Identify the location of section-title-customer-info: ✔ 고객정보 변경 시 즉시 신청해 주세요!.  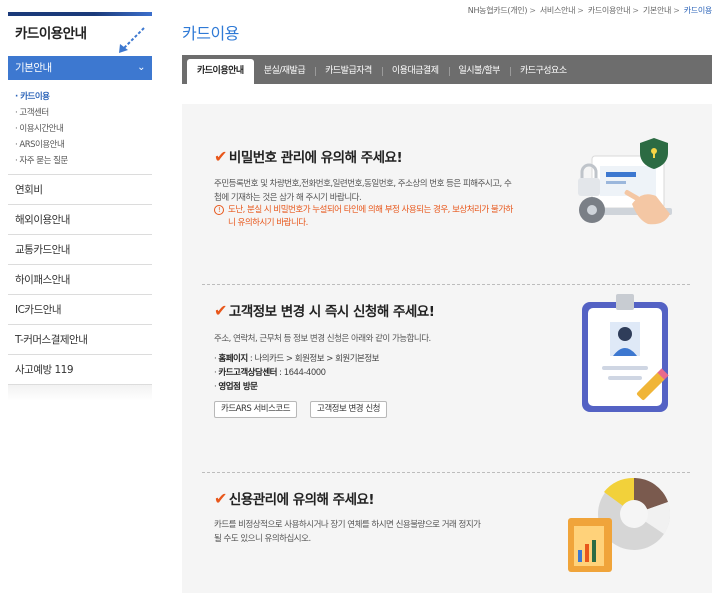
(324, 310).